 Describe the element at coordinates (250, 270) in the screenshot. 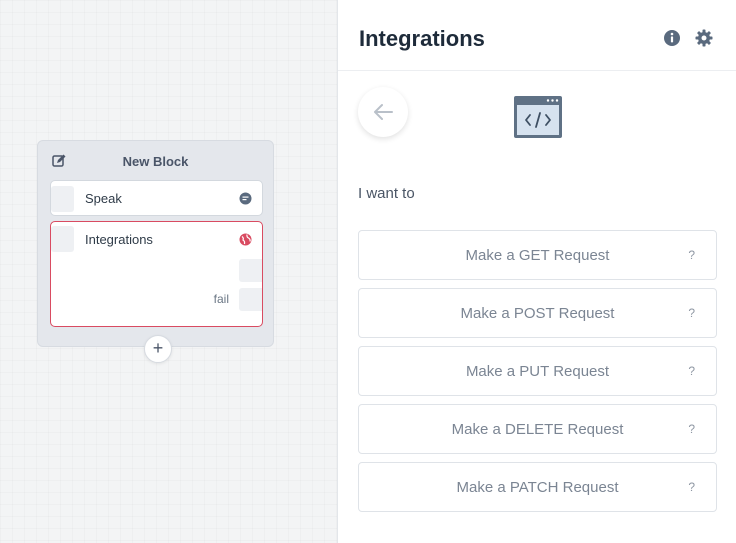

I see `output-port` at that location.